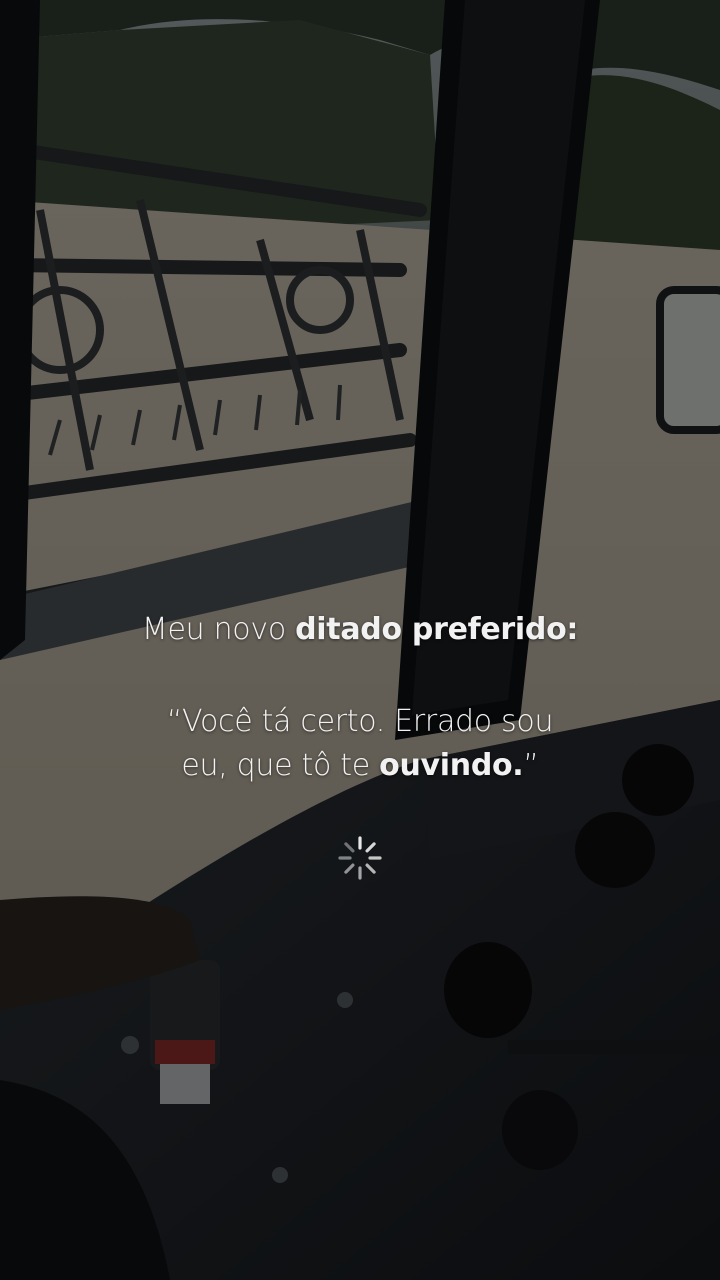 The image size is (720, 1280). Describe the element at coordinates (437, 629) in the screenshot. I see `headline-bold: ditado preferido:` at that location.